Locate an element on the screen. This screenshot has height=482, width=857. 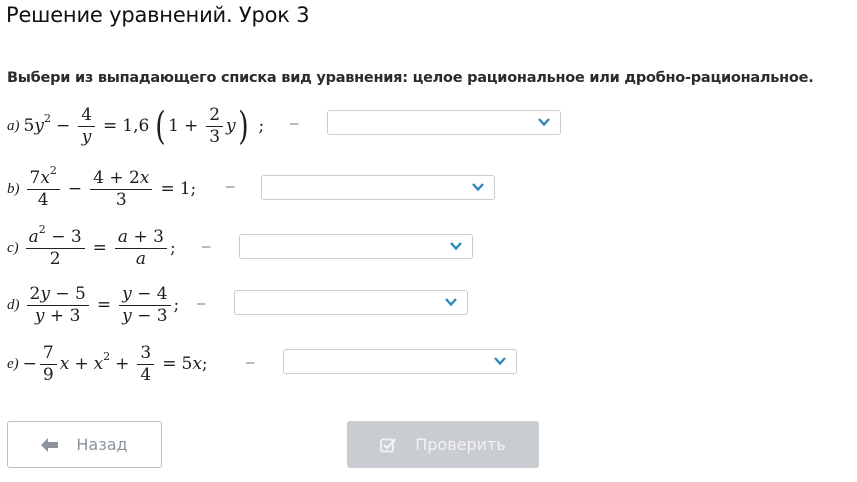
equation-a: a) 5y2− 4y = 1,6 ( 1 + 23y ) ; is located at coordinates (136, 126).